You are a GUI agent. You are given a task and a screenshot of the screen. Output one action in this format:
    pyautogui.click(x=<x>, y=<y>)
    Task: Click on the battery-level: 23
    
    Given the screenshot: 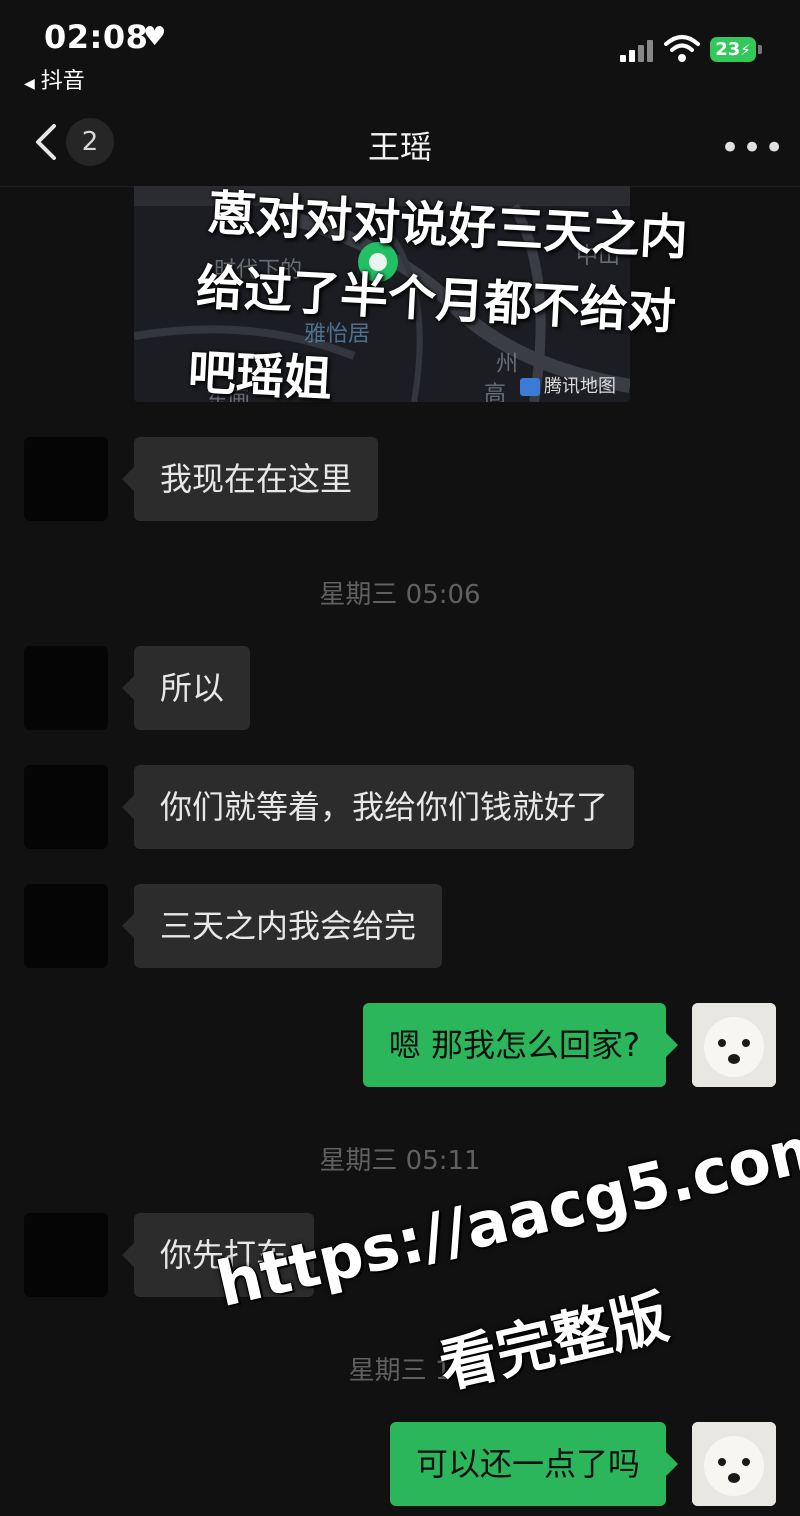 What is the action you would take?
    pyautogui.click(x=728, y=49)
    